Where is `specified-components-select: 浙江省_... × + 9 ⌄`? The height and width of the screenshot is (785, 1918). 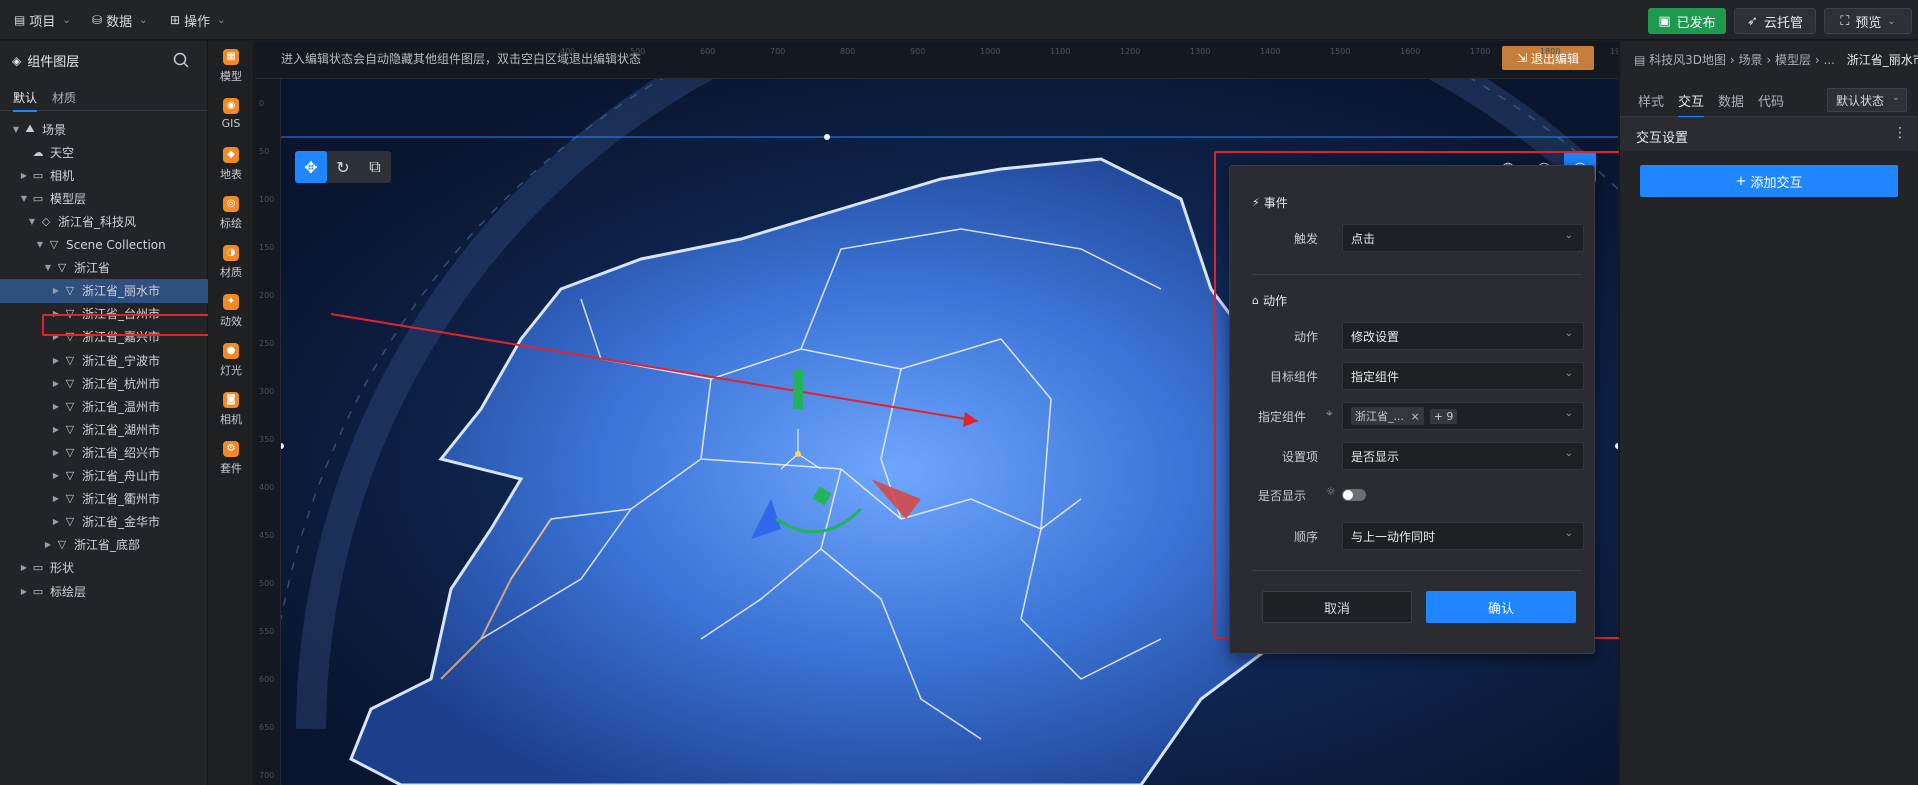
specified-components-select: 浙江省_... × + 9 ⌄ is located at coordinates (1463, 416).